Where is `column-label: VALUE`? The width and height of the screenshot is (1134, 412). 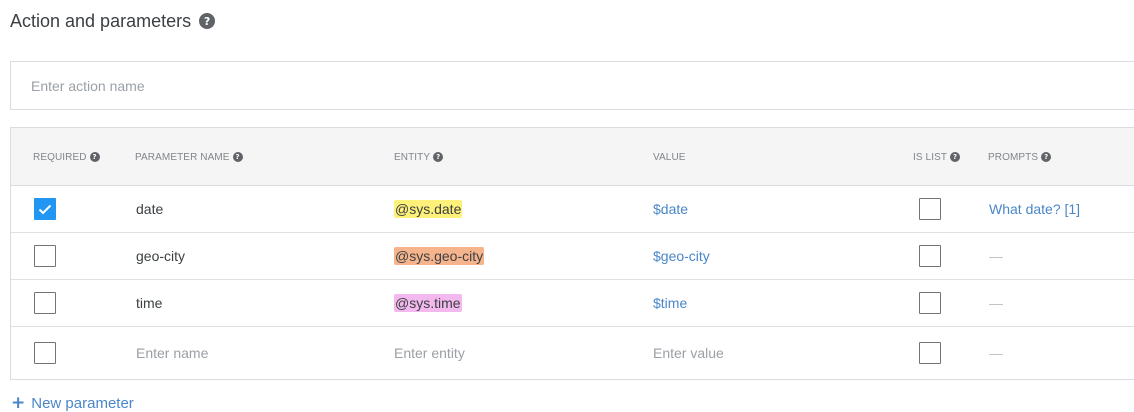 column-label: VALUE is located at coordinates (669, 157).